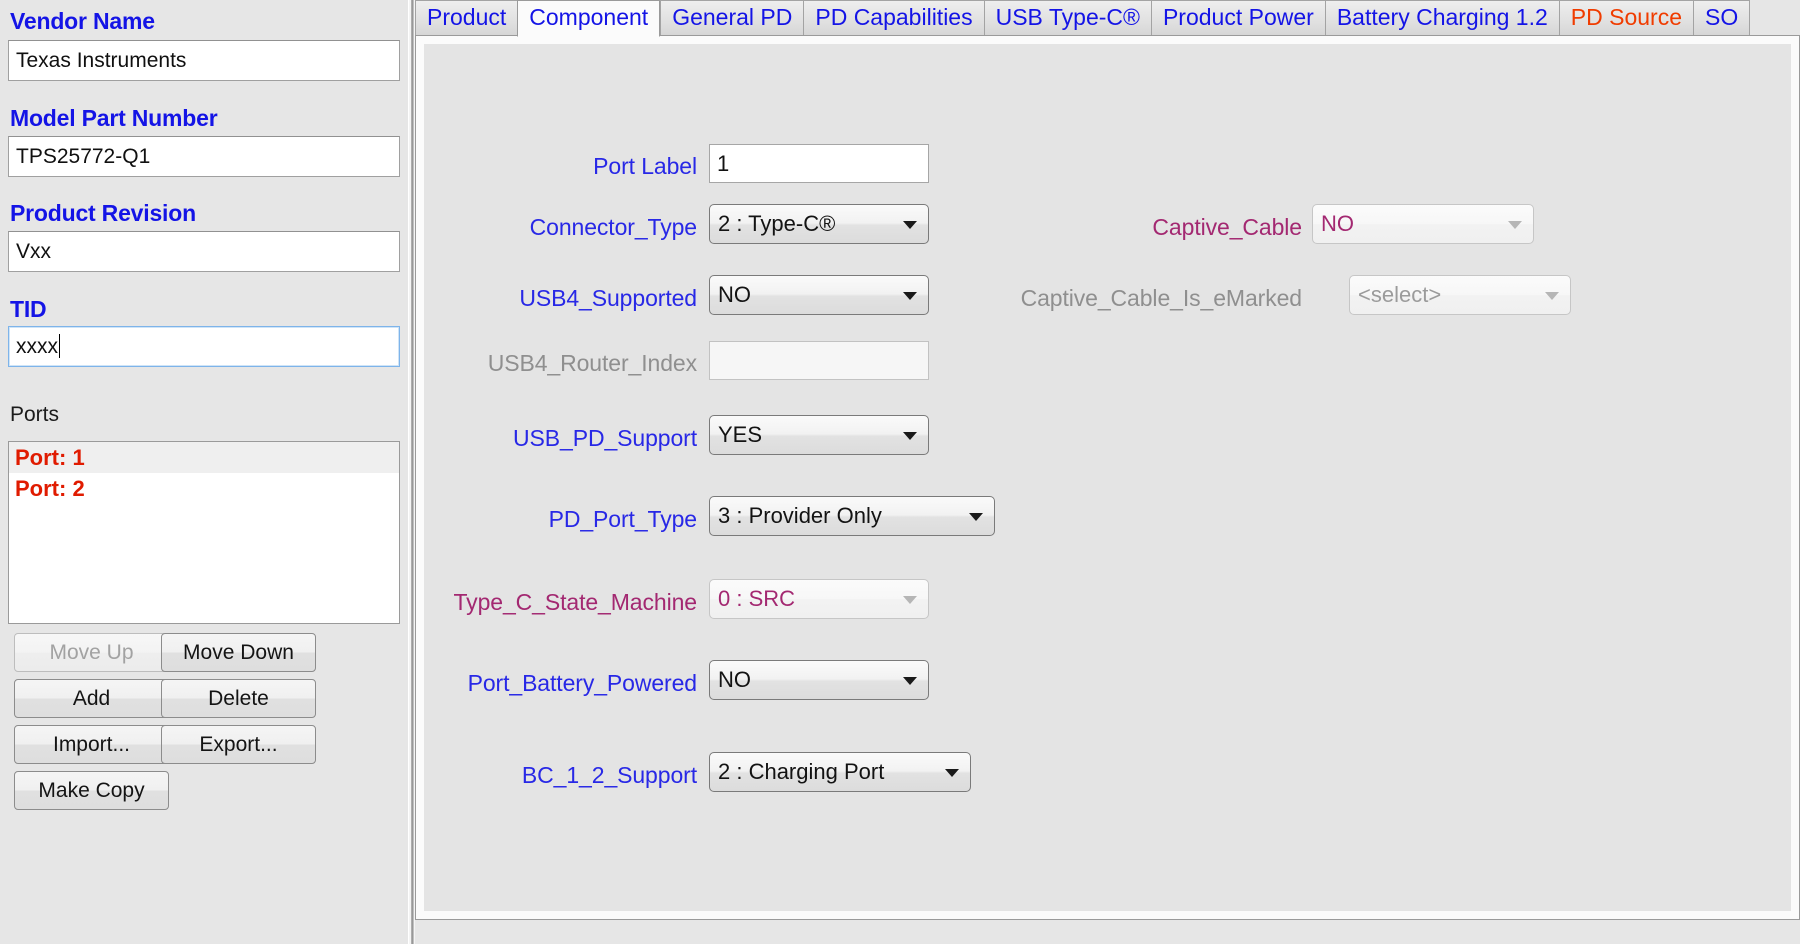 This screenshot has width=1800, height=944. What do you see at coordinates (801, 771) in the screenshot?
I see `bc-1-2-support-value: 2 : Charging Port` at bounding box center [801, 771].